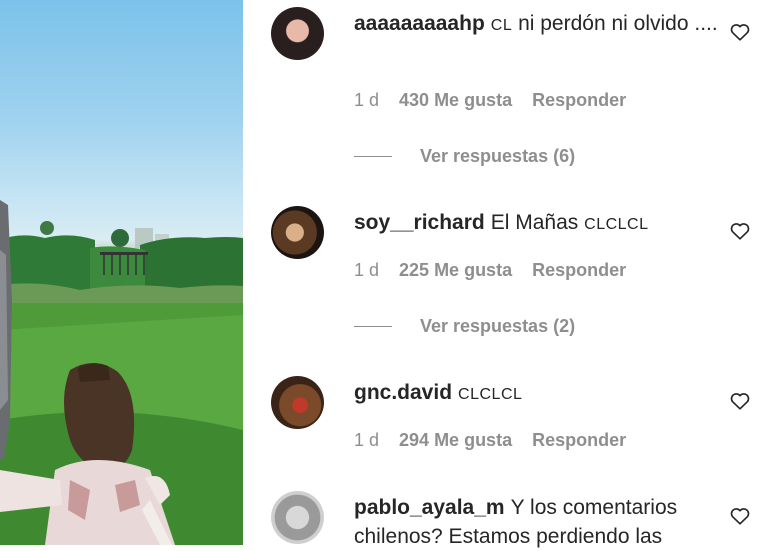  I want to click on comment-likes: 225 Me gusta, so click(455, 270).